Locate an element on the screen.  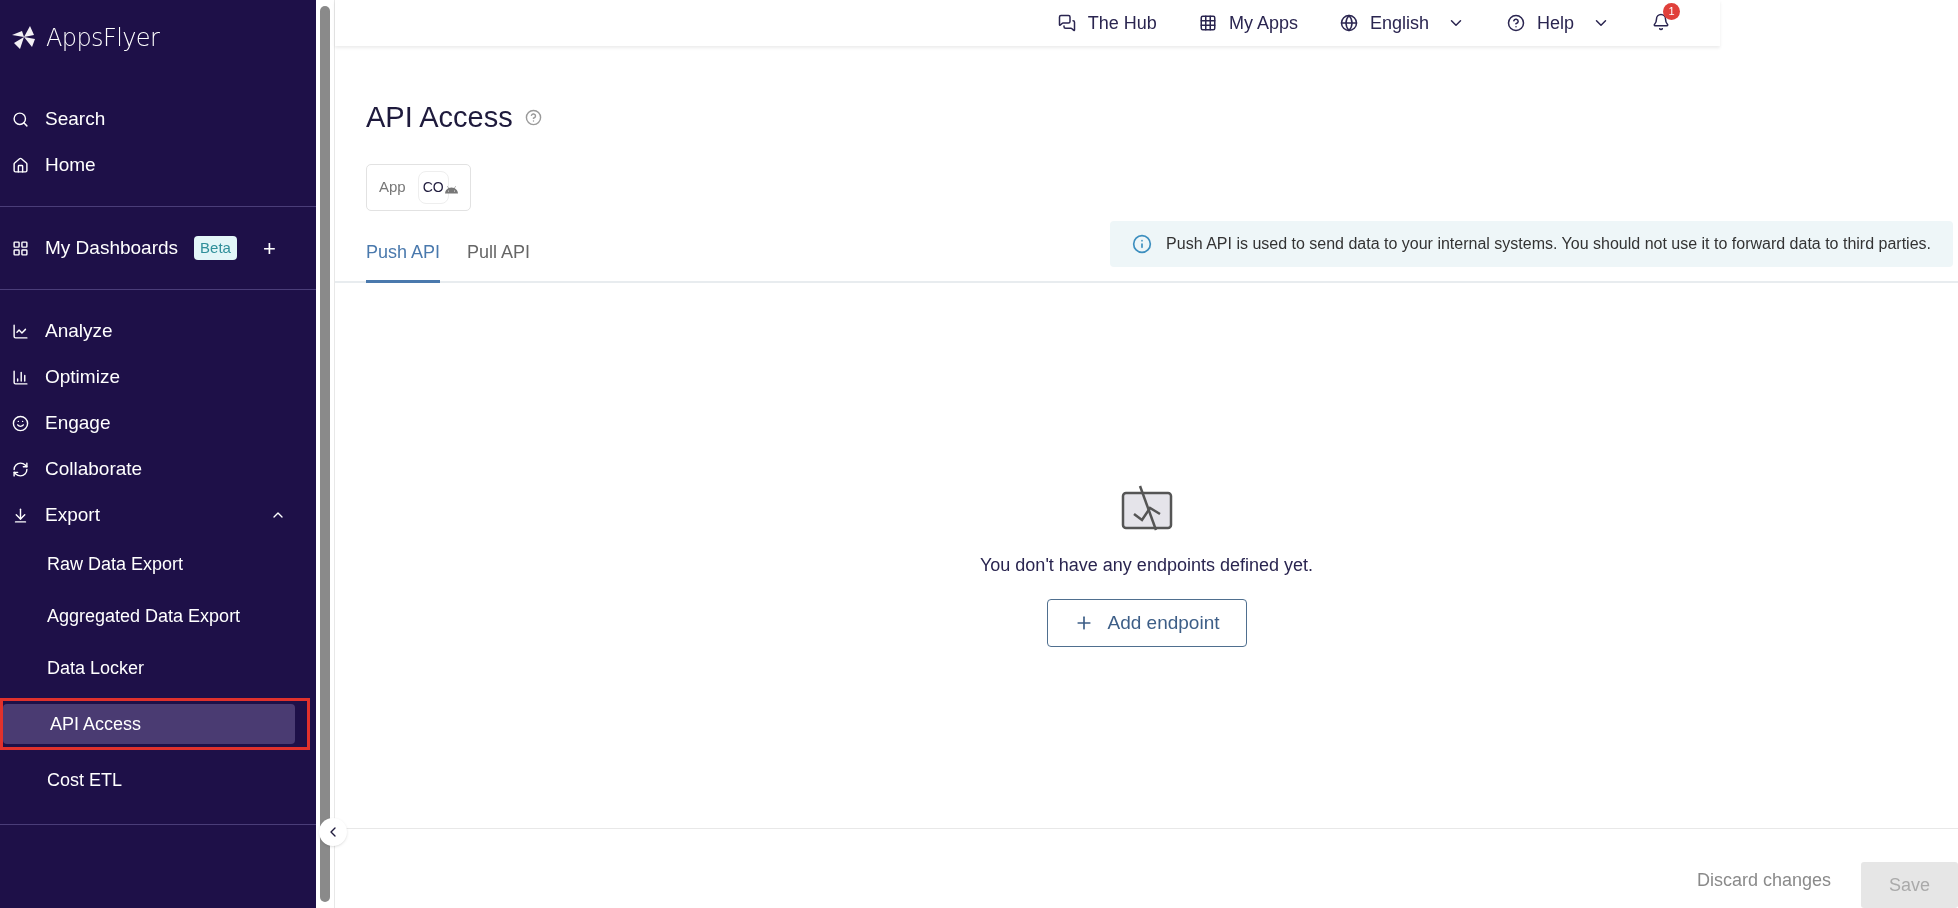
sidebar-item: Export is located at coordinates (158, 515).